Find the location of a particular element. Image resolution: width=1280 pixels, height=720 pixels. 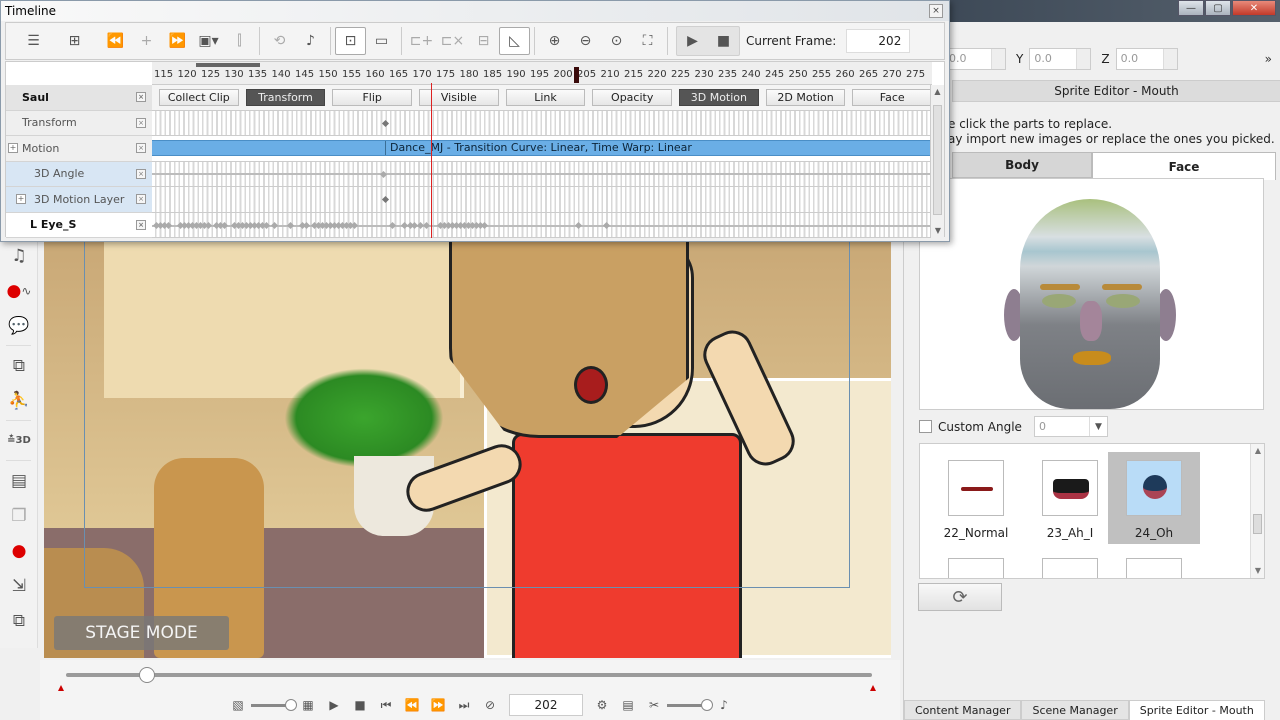

track-lane-l-eye-s is located at coordinates (542, 225).